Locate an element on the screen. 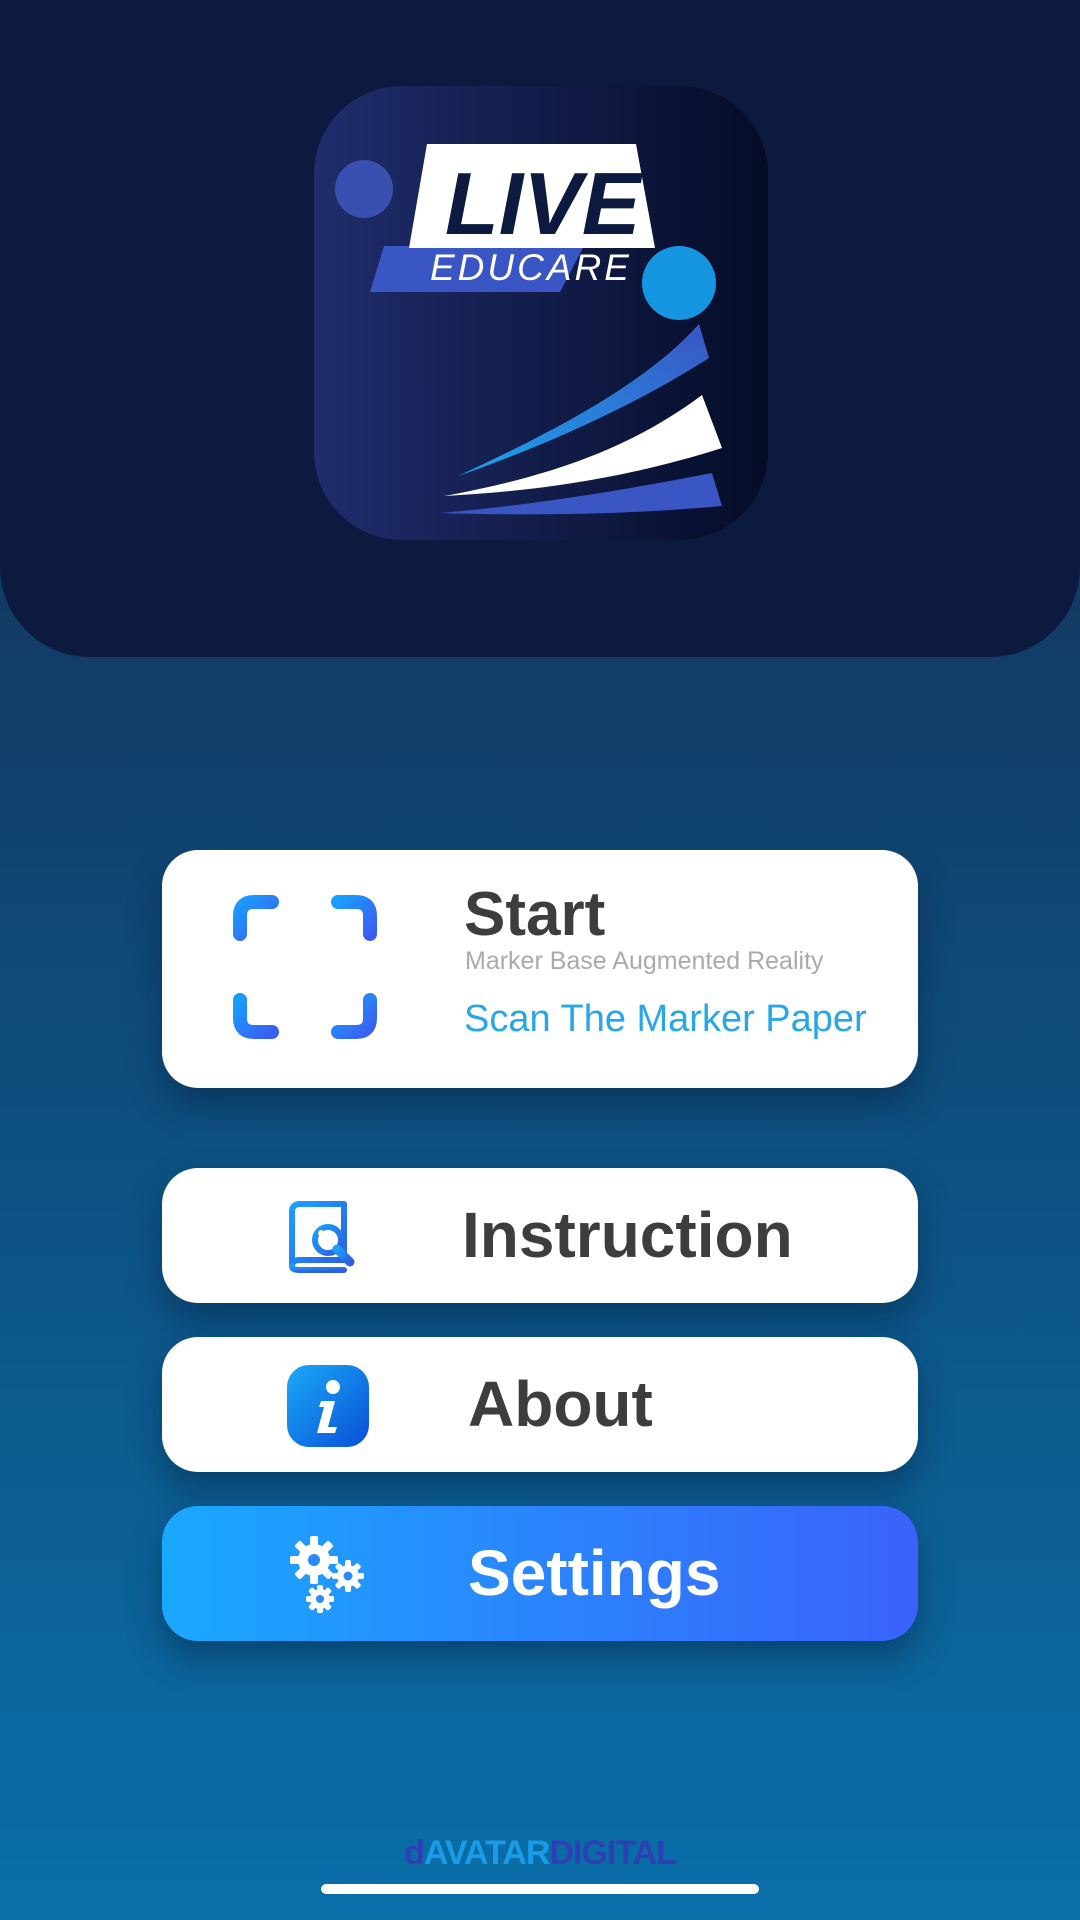  logo-word-live: LIVE is located at coordinates (544, 203).